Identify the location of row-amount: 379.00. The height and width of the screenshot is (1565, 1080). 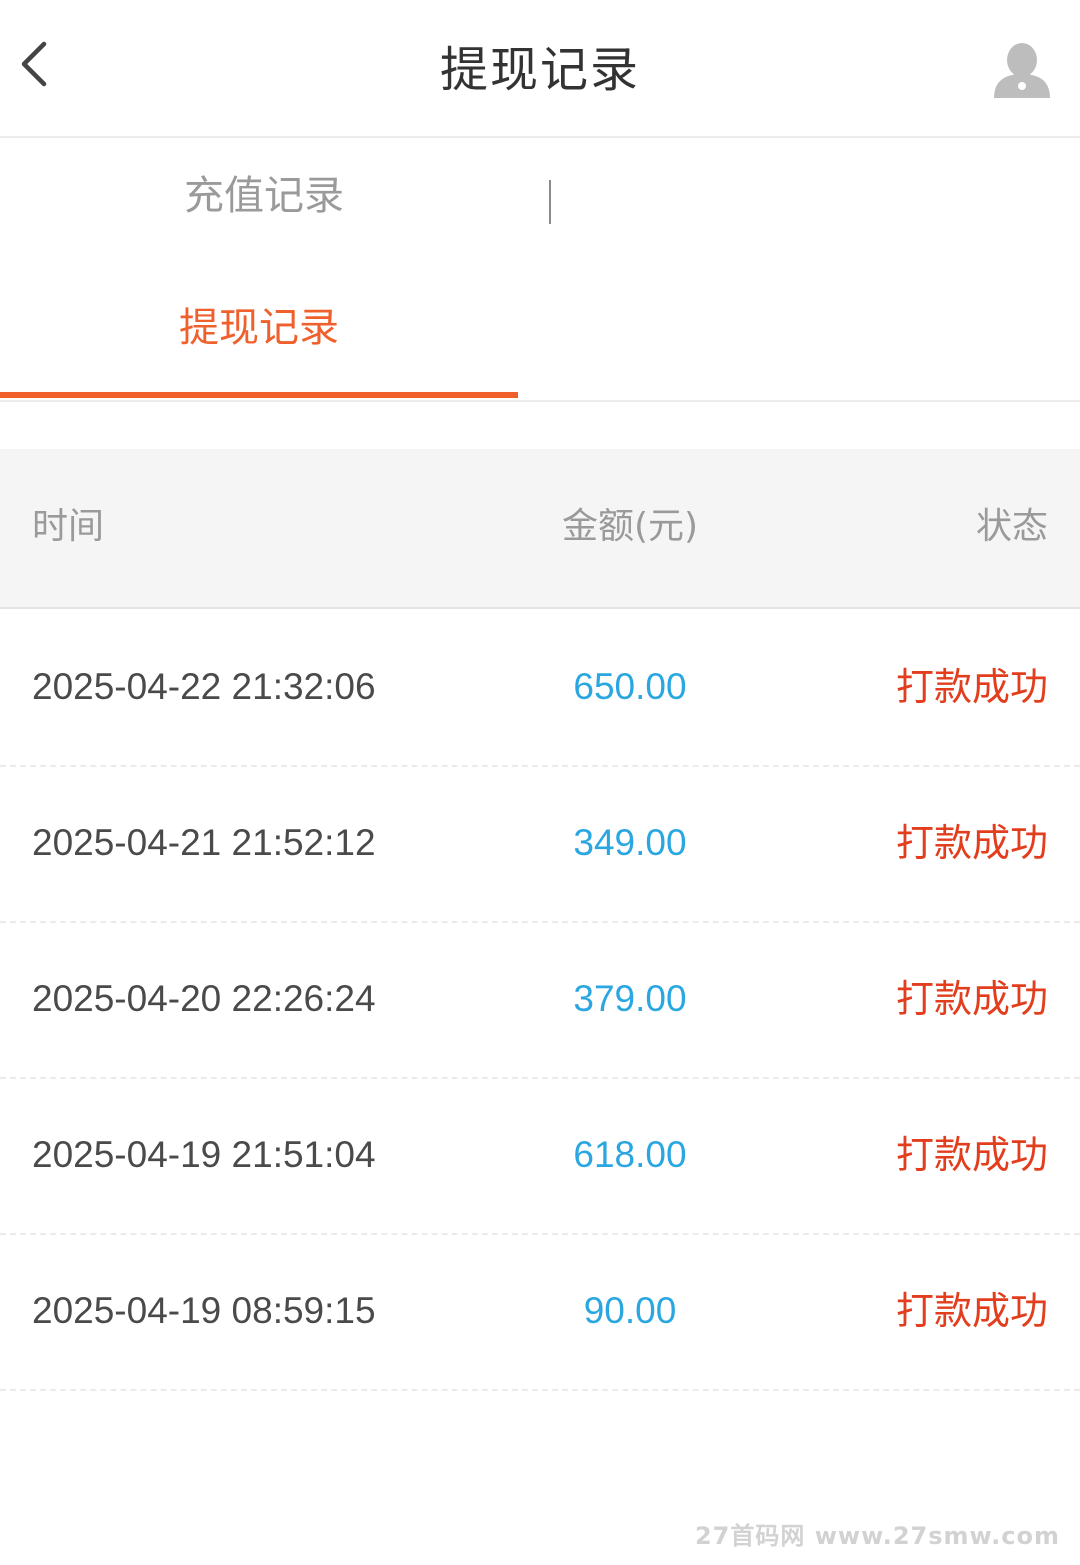
(630, 998).